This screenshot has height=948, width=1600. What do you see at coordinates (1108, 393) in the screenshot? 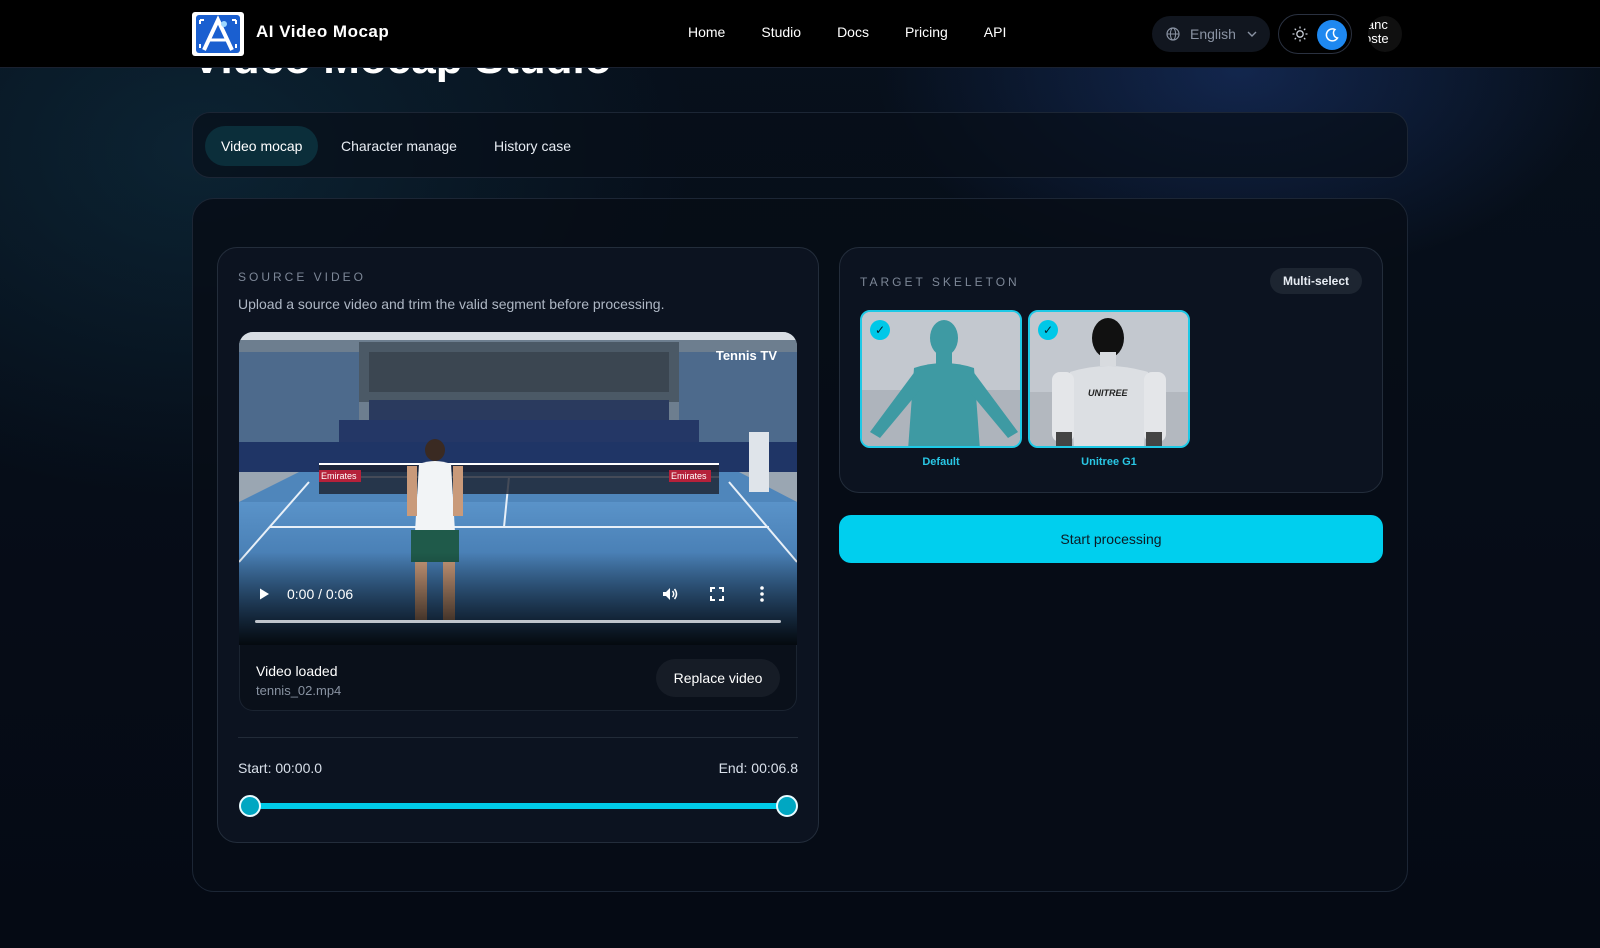
I see `robot-brand-text: UNITREE` at bounding box center [1108, 393].